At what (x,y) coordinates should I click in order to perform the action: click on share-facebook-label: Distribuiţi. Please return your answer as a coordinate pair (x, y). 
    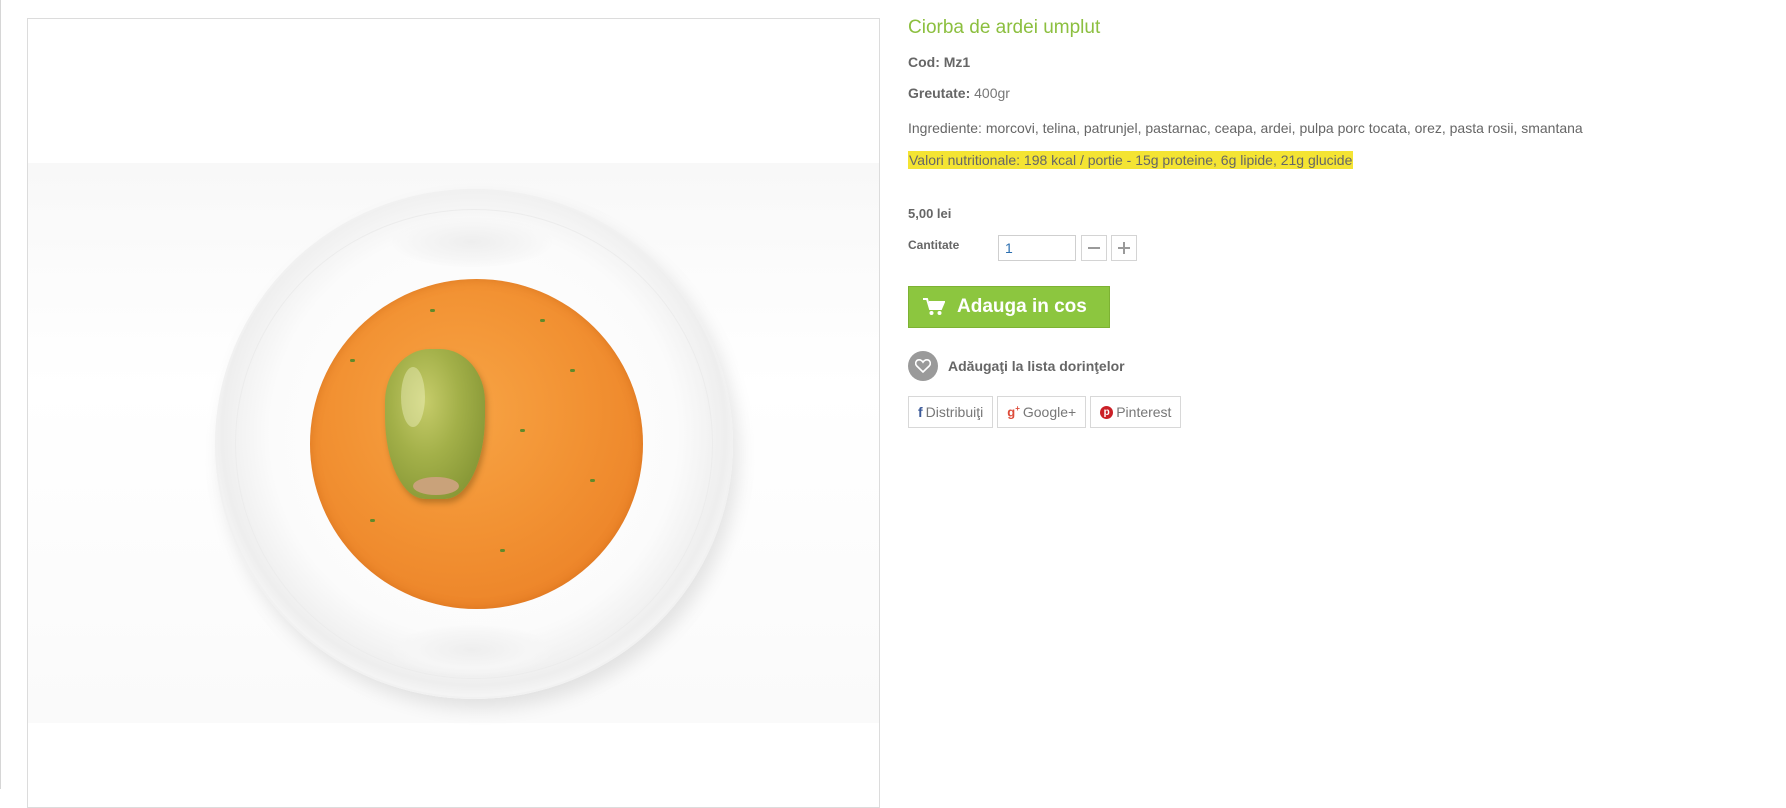
    Looking at the image, I should click on (954, 412).